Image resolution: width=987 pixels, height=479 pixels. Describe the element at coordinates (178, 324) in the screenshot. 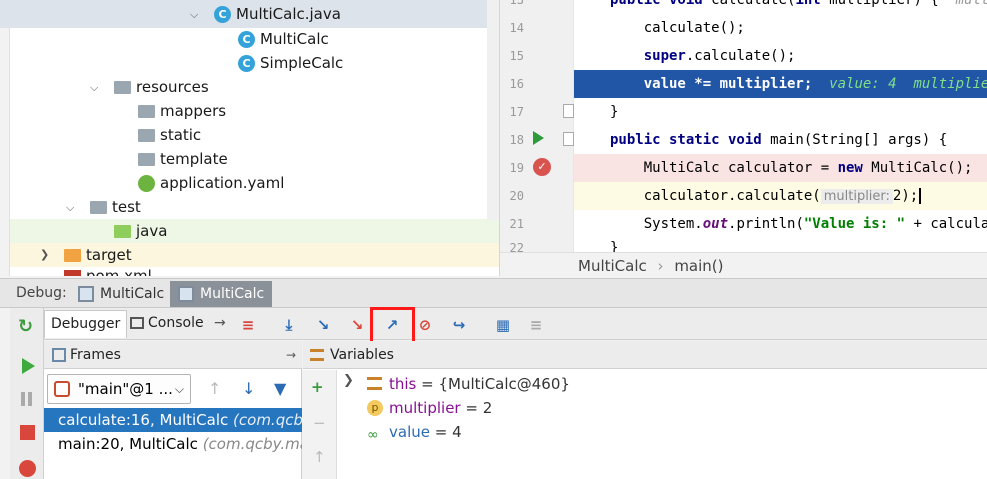

I see `tab-console: Console →` at that location.